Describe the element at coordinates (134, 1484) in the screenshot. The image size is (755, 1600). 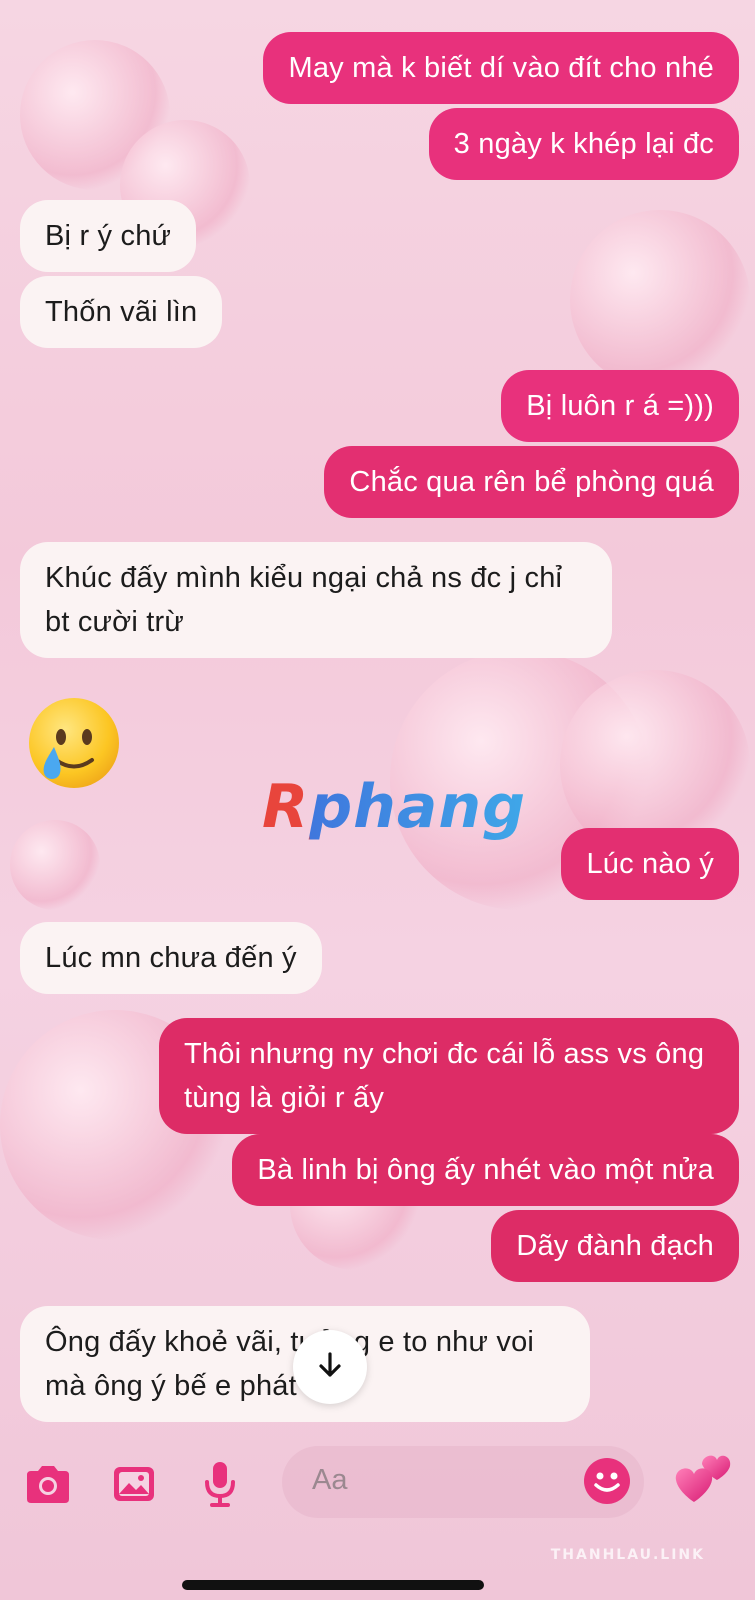
I see `gallery-icon` at that location.